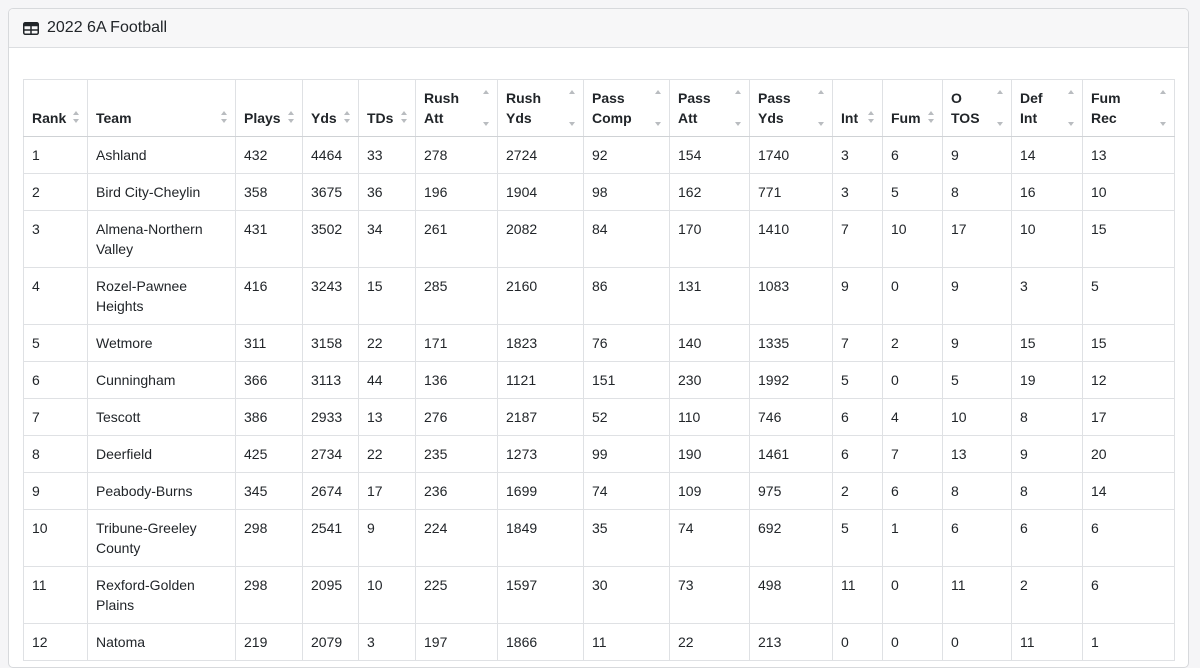 This screenshot has width=1200, height=668. I want to click on stat-cell: 16, so click(1047, 192).